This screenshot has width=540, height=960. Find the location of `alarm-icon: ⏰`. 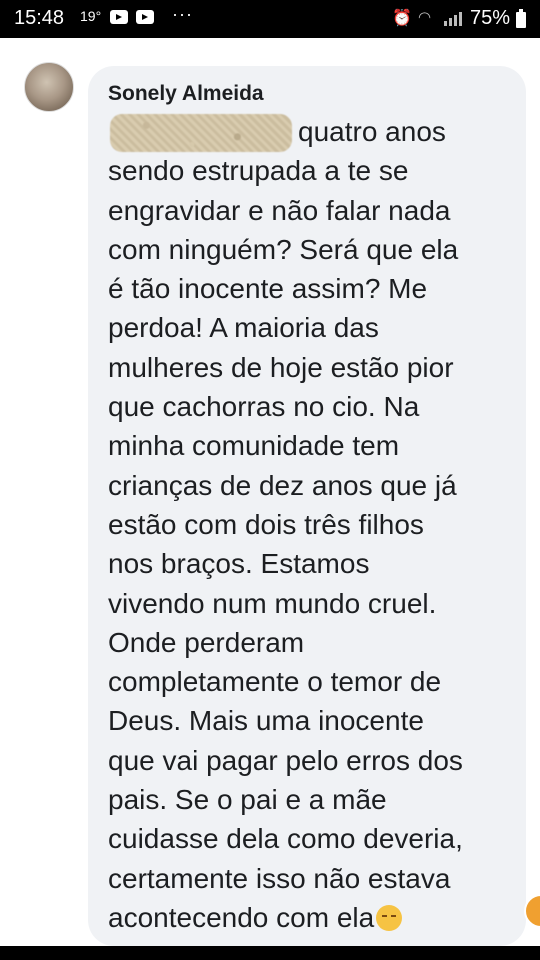

alarm-icon: ⏰ is located at coordinates (402, 18).